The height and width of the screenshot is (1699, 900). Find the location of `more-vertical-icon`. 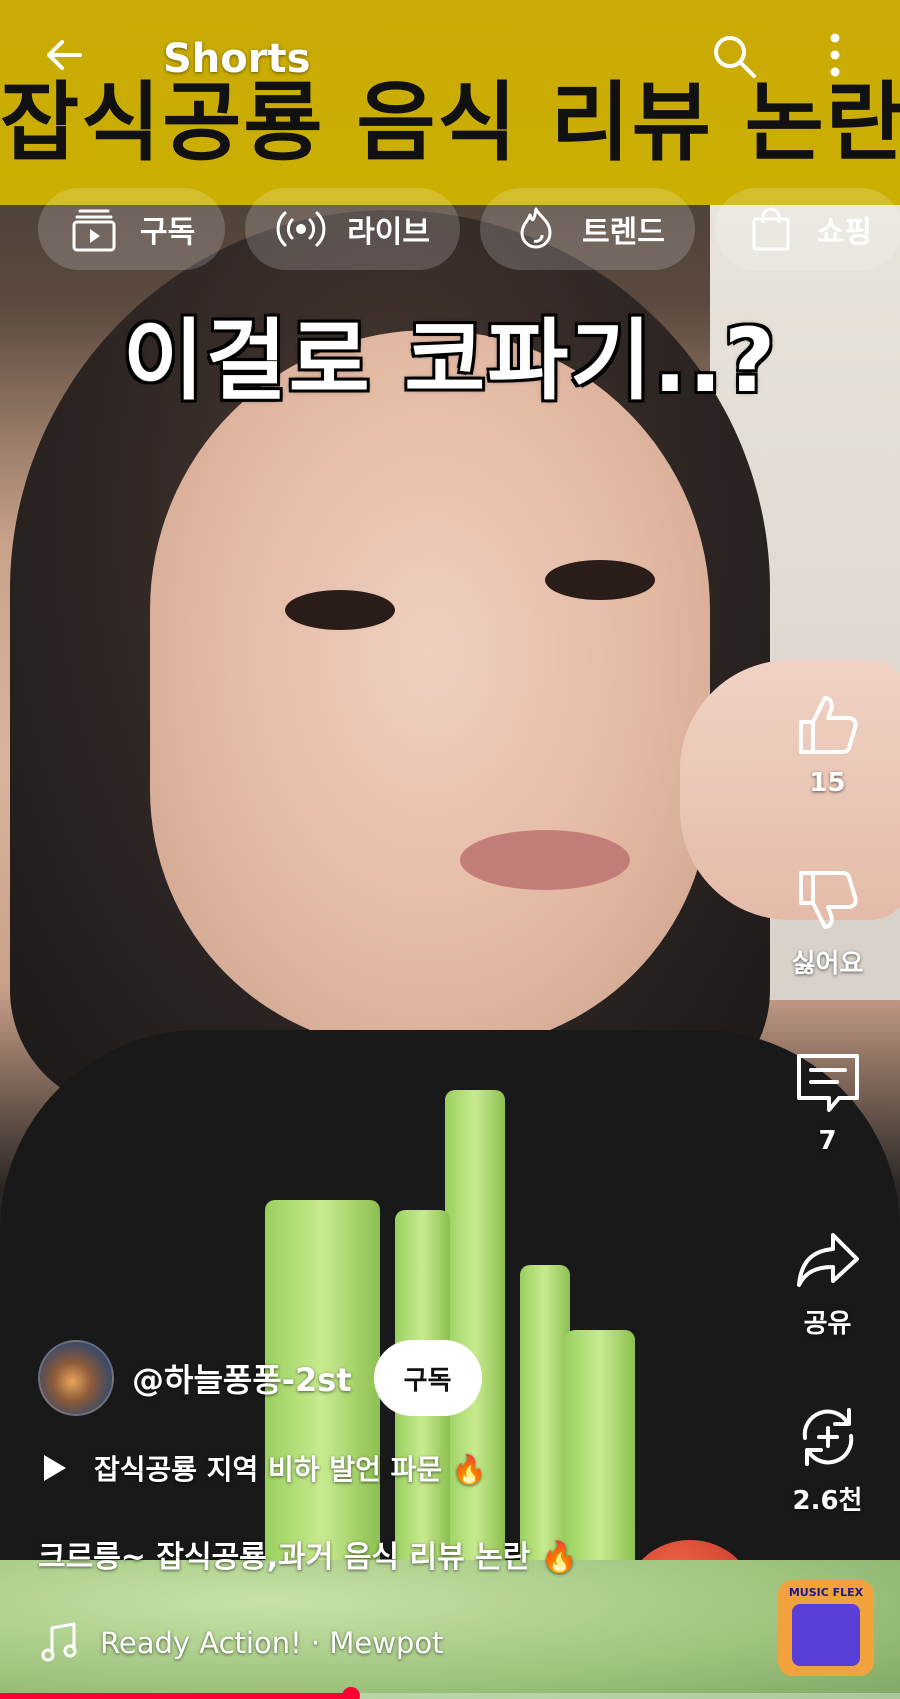

more-vertical-icon is located at coordinates (835, 55).